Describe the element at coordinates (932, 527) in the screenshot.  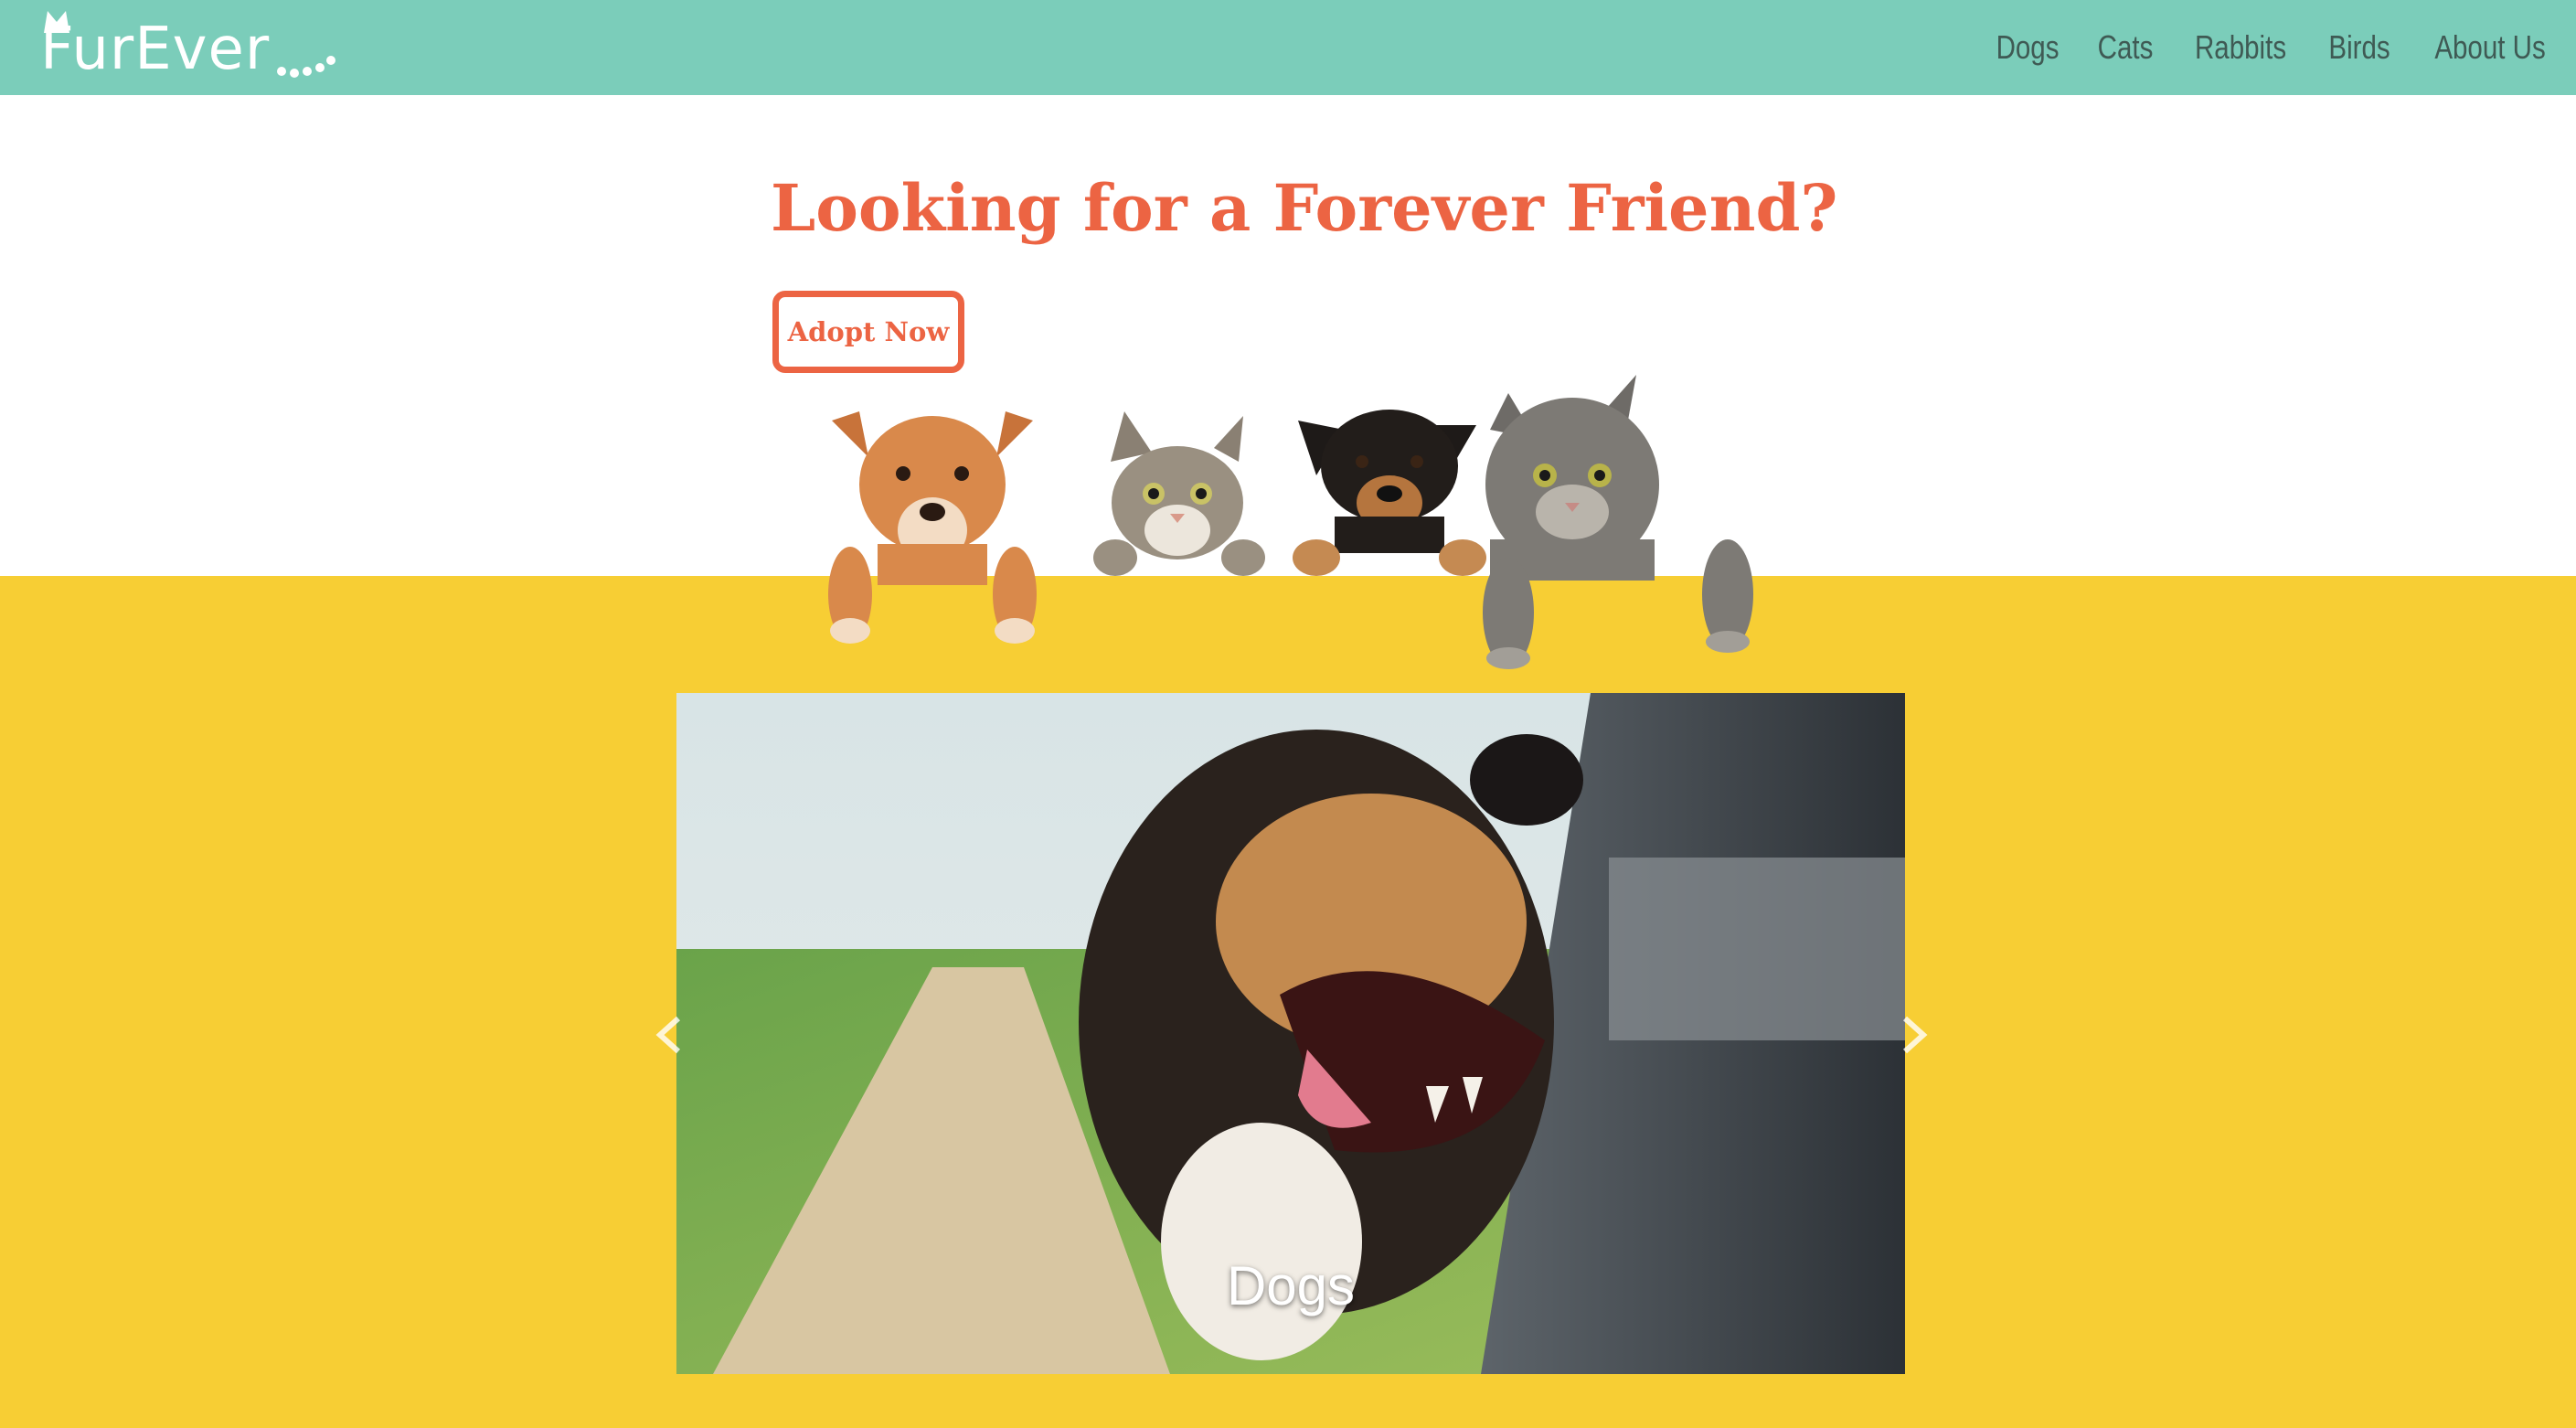
I see `tan-dog-illustration` at that location.